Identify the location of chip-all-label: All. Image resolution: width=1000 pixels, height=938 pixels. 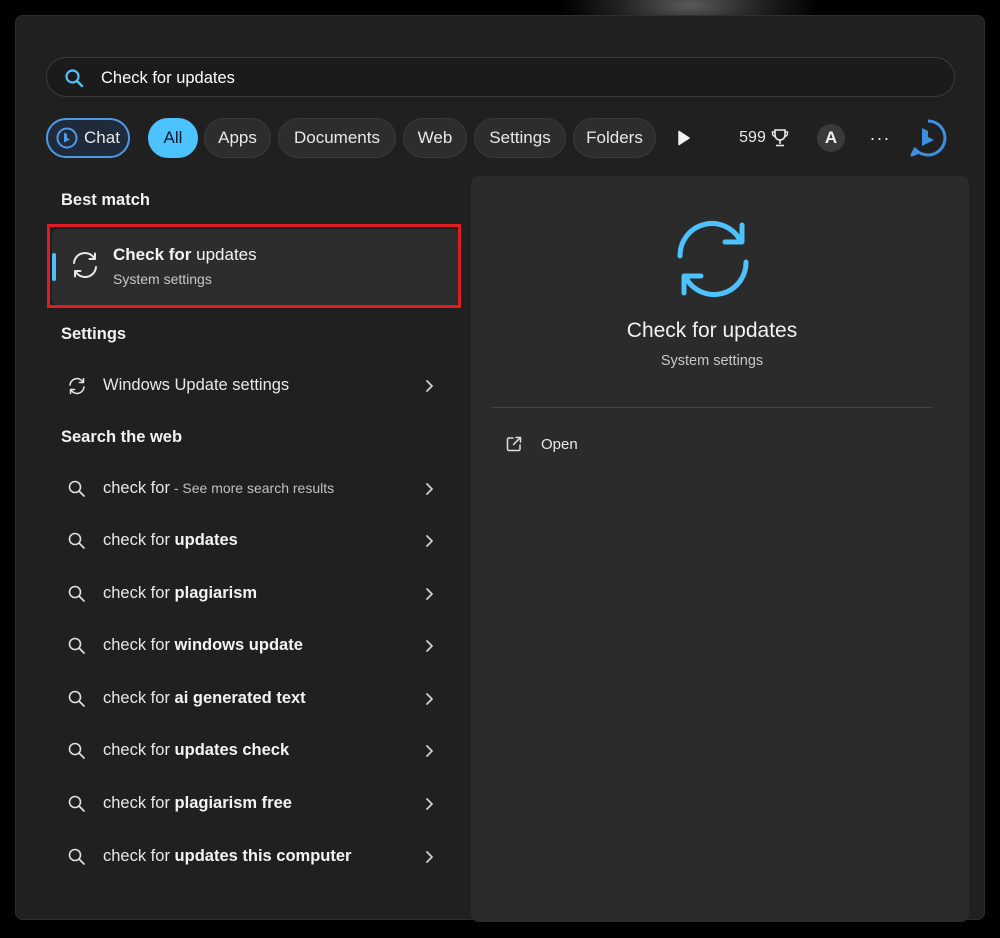
(173, 137).